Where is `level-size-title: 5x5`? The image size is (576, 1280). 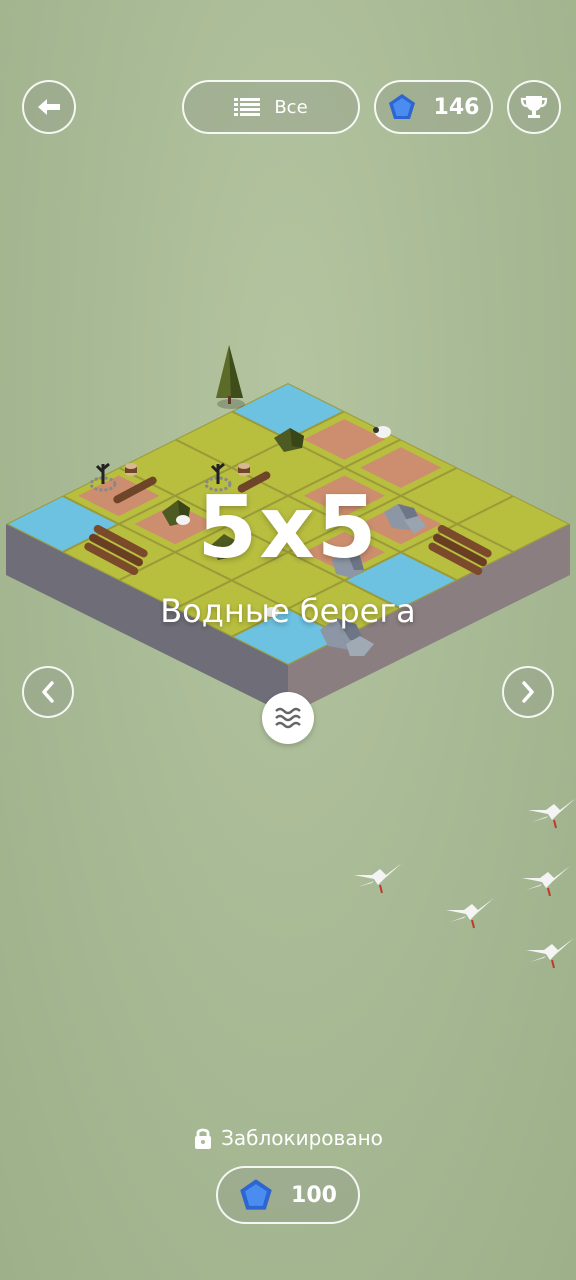
level-size-title: 5x5 is located at coordinates (288, 528).